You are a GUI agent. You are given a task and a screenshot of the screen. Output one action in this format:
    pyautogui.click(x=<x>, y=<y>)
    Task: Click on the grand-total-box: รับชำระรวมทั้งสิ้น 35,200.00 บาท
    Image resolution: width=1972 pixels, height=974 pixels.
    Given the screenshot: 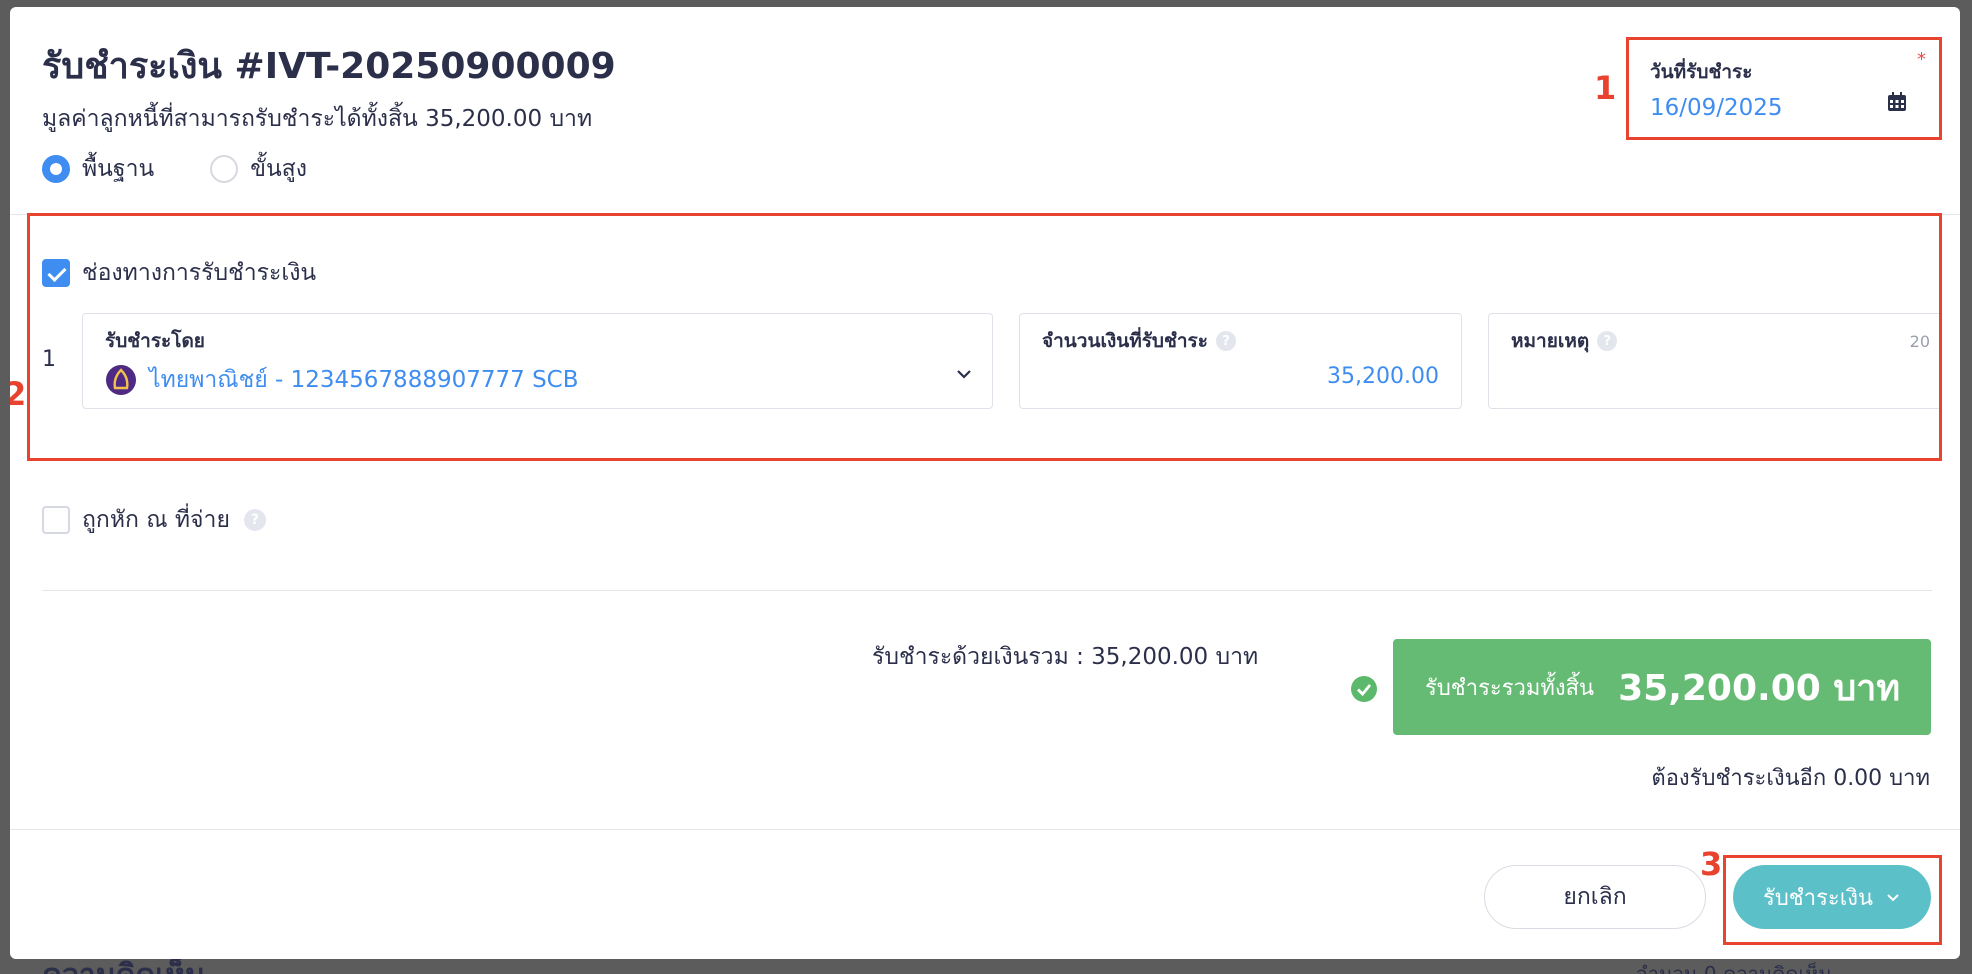 What is the action you would take?
    pyautogui.click(x=1662, y=687)
    